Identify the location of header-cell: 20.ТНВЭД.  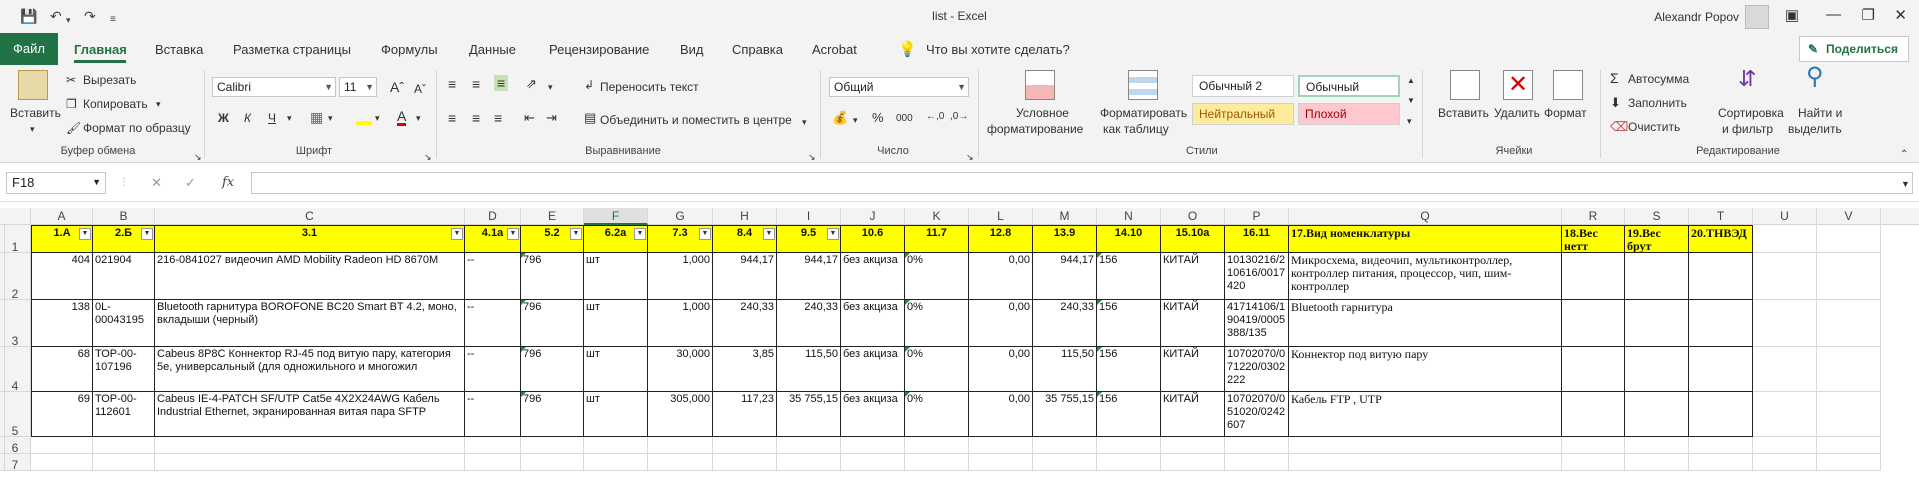
(1721, 239).